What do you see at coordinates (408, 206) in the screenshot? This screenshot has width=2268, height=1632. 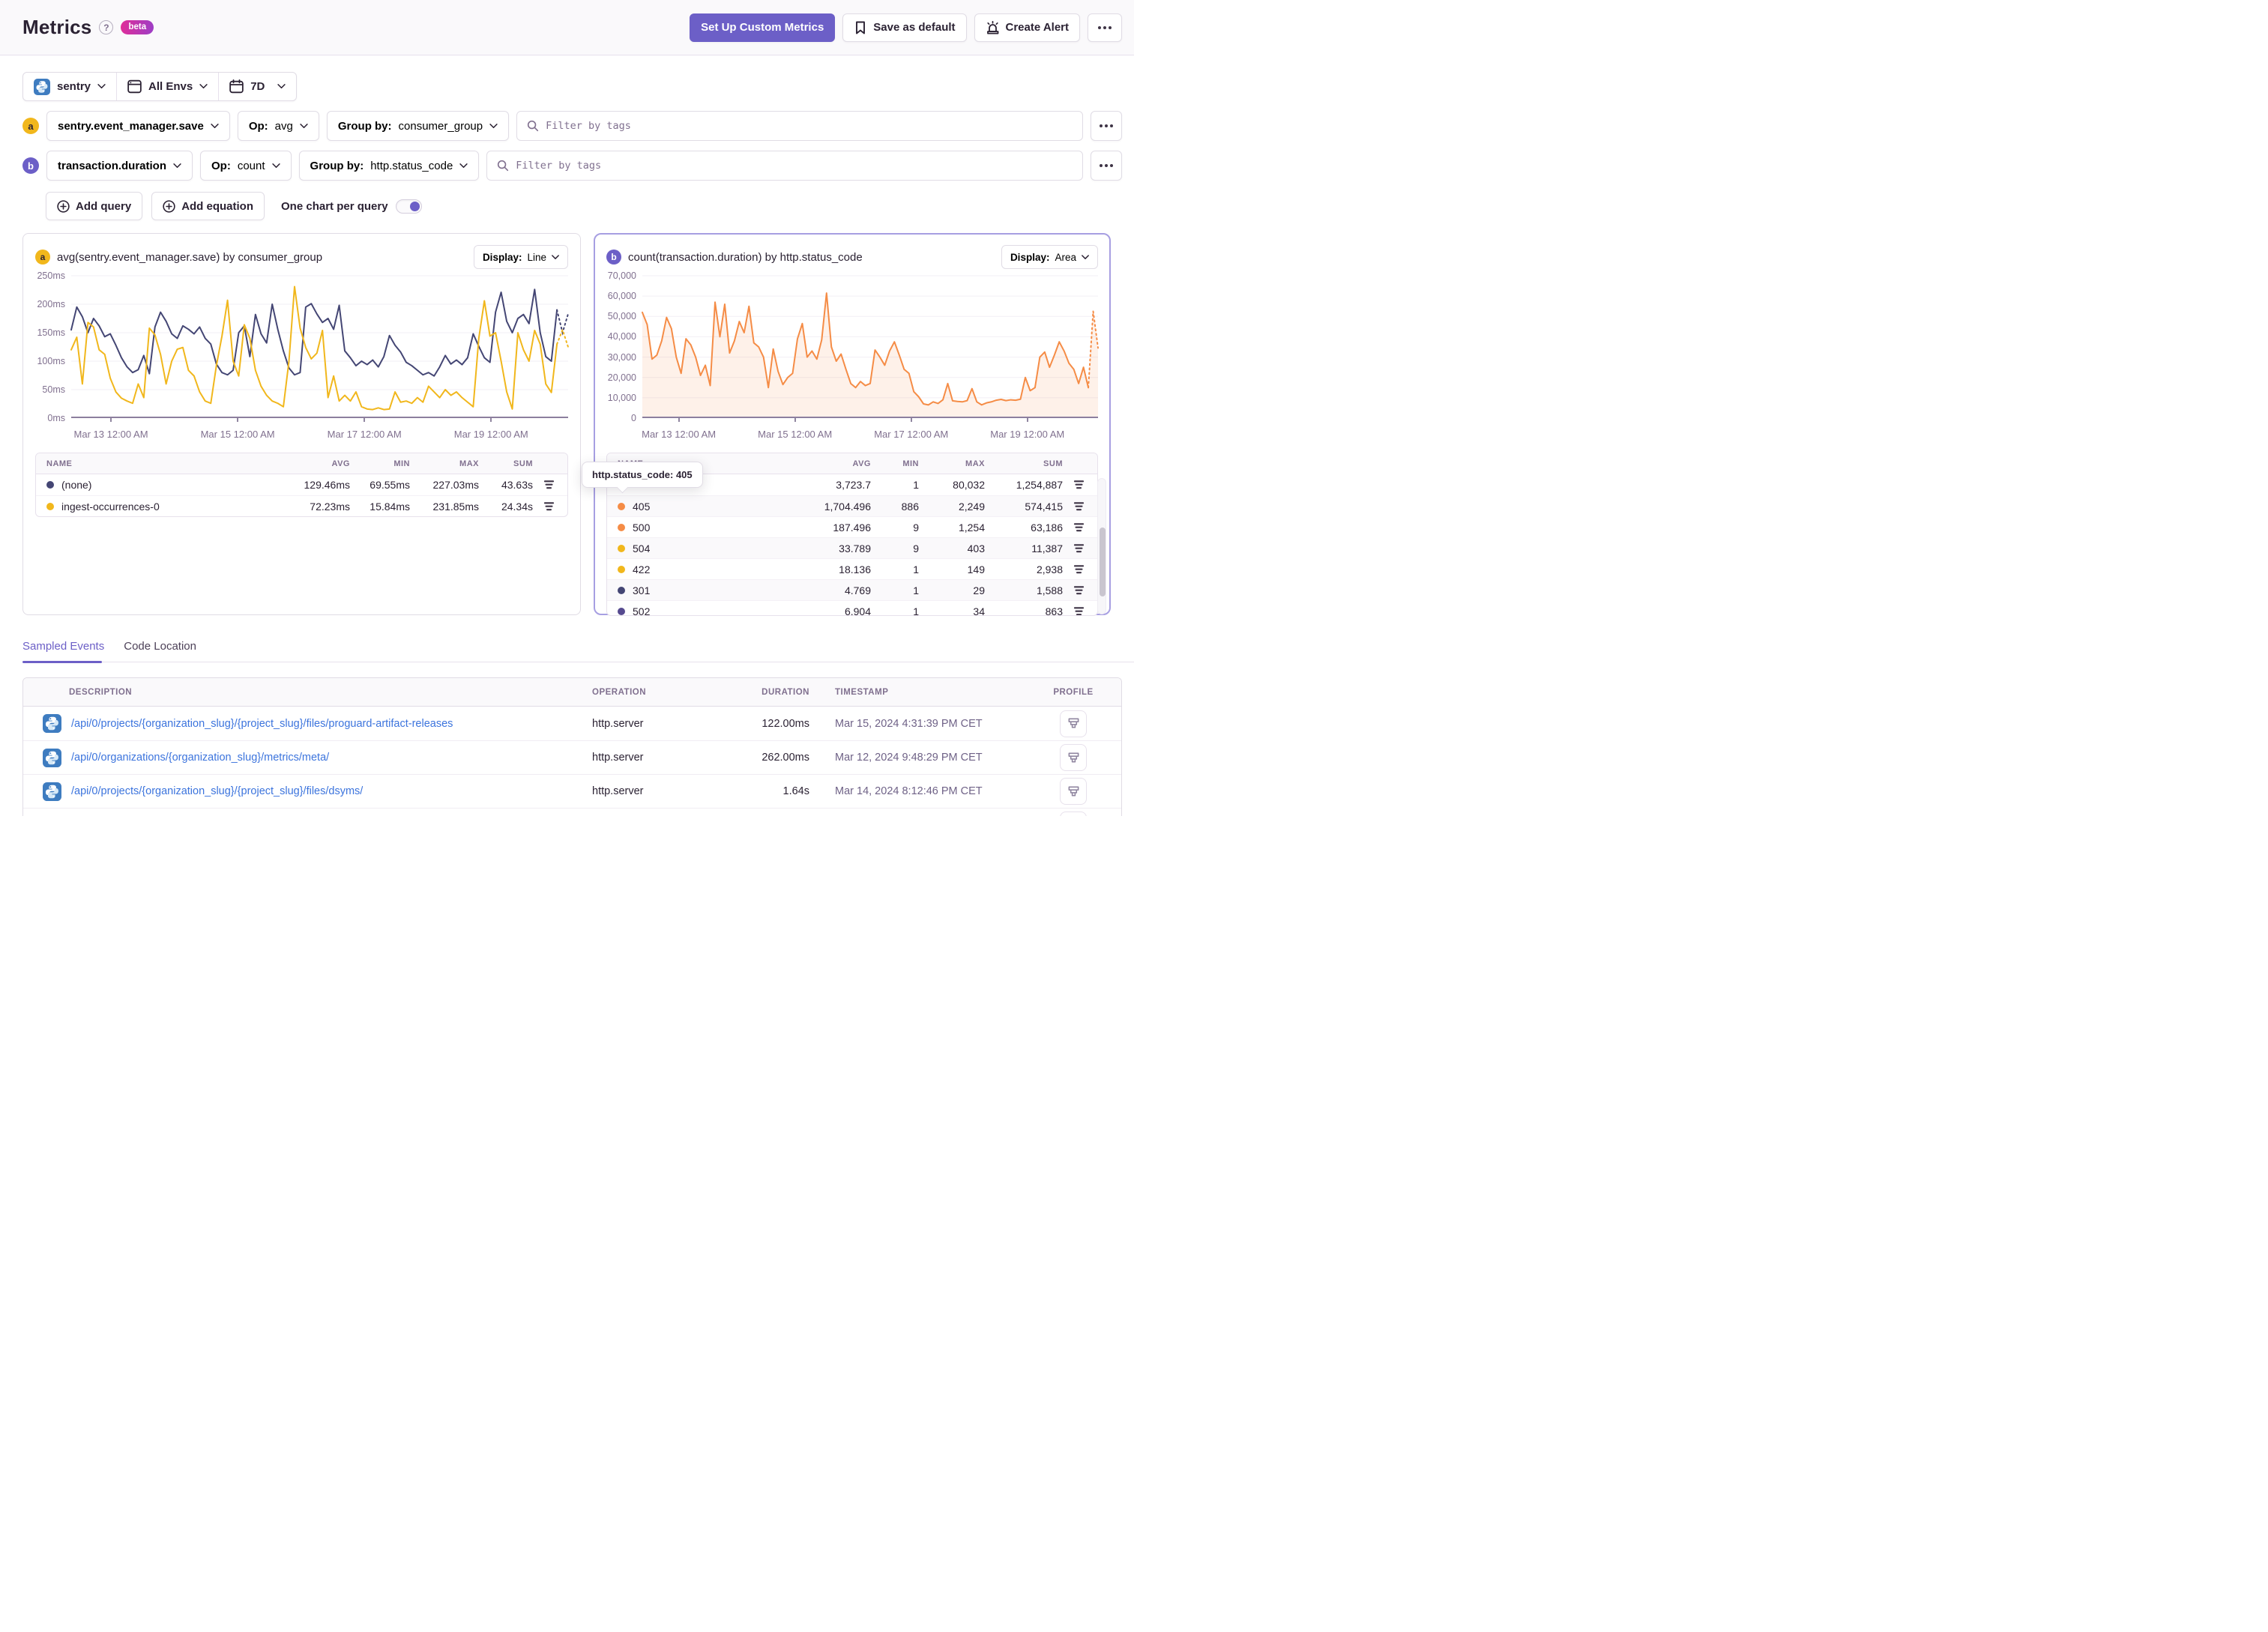 I see `one-chart-per-query-toggle` at bounding box center [408, 206].